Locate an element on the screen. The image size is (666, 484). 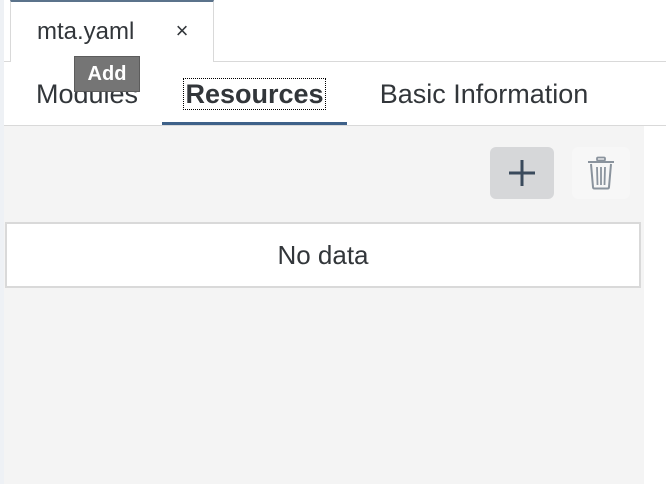
file-tab-mta-yaml: mta.yaml × is located at coordinates (112, 31).